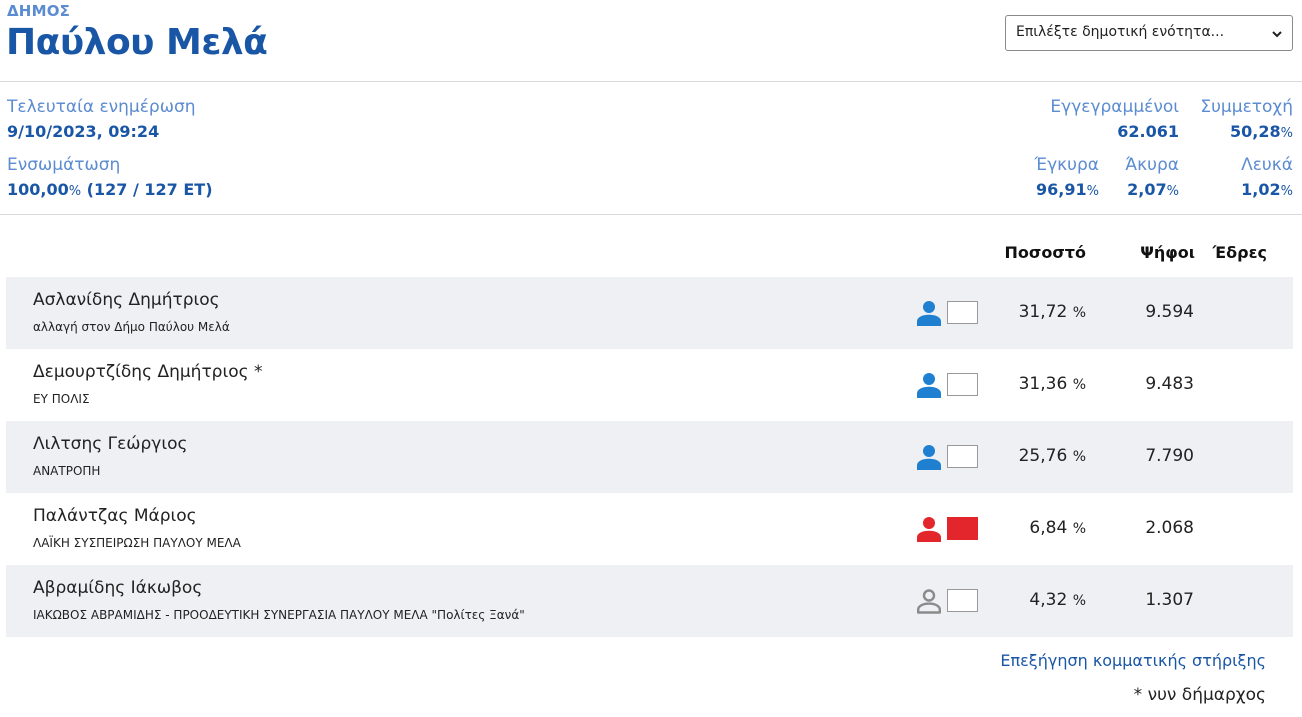 This screenshot has height=717, width=1302. I want to click on candidate-party: ΑΝΑΤΡΟΠΗ, so click(67, 471).